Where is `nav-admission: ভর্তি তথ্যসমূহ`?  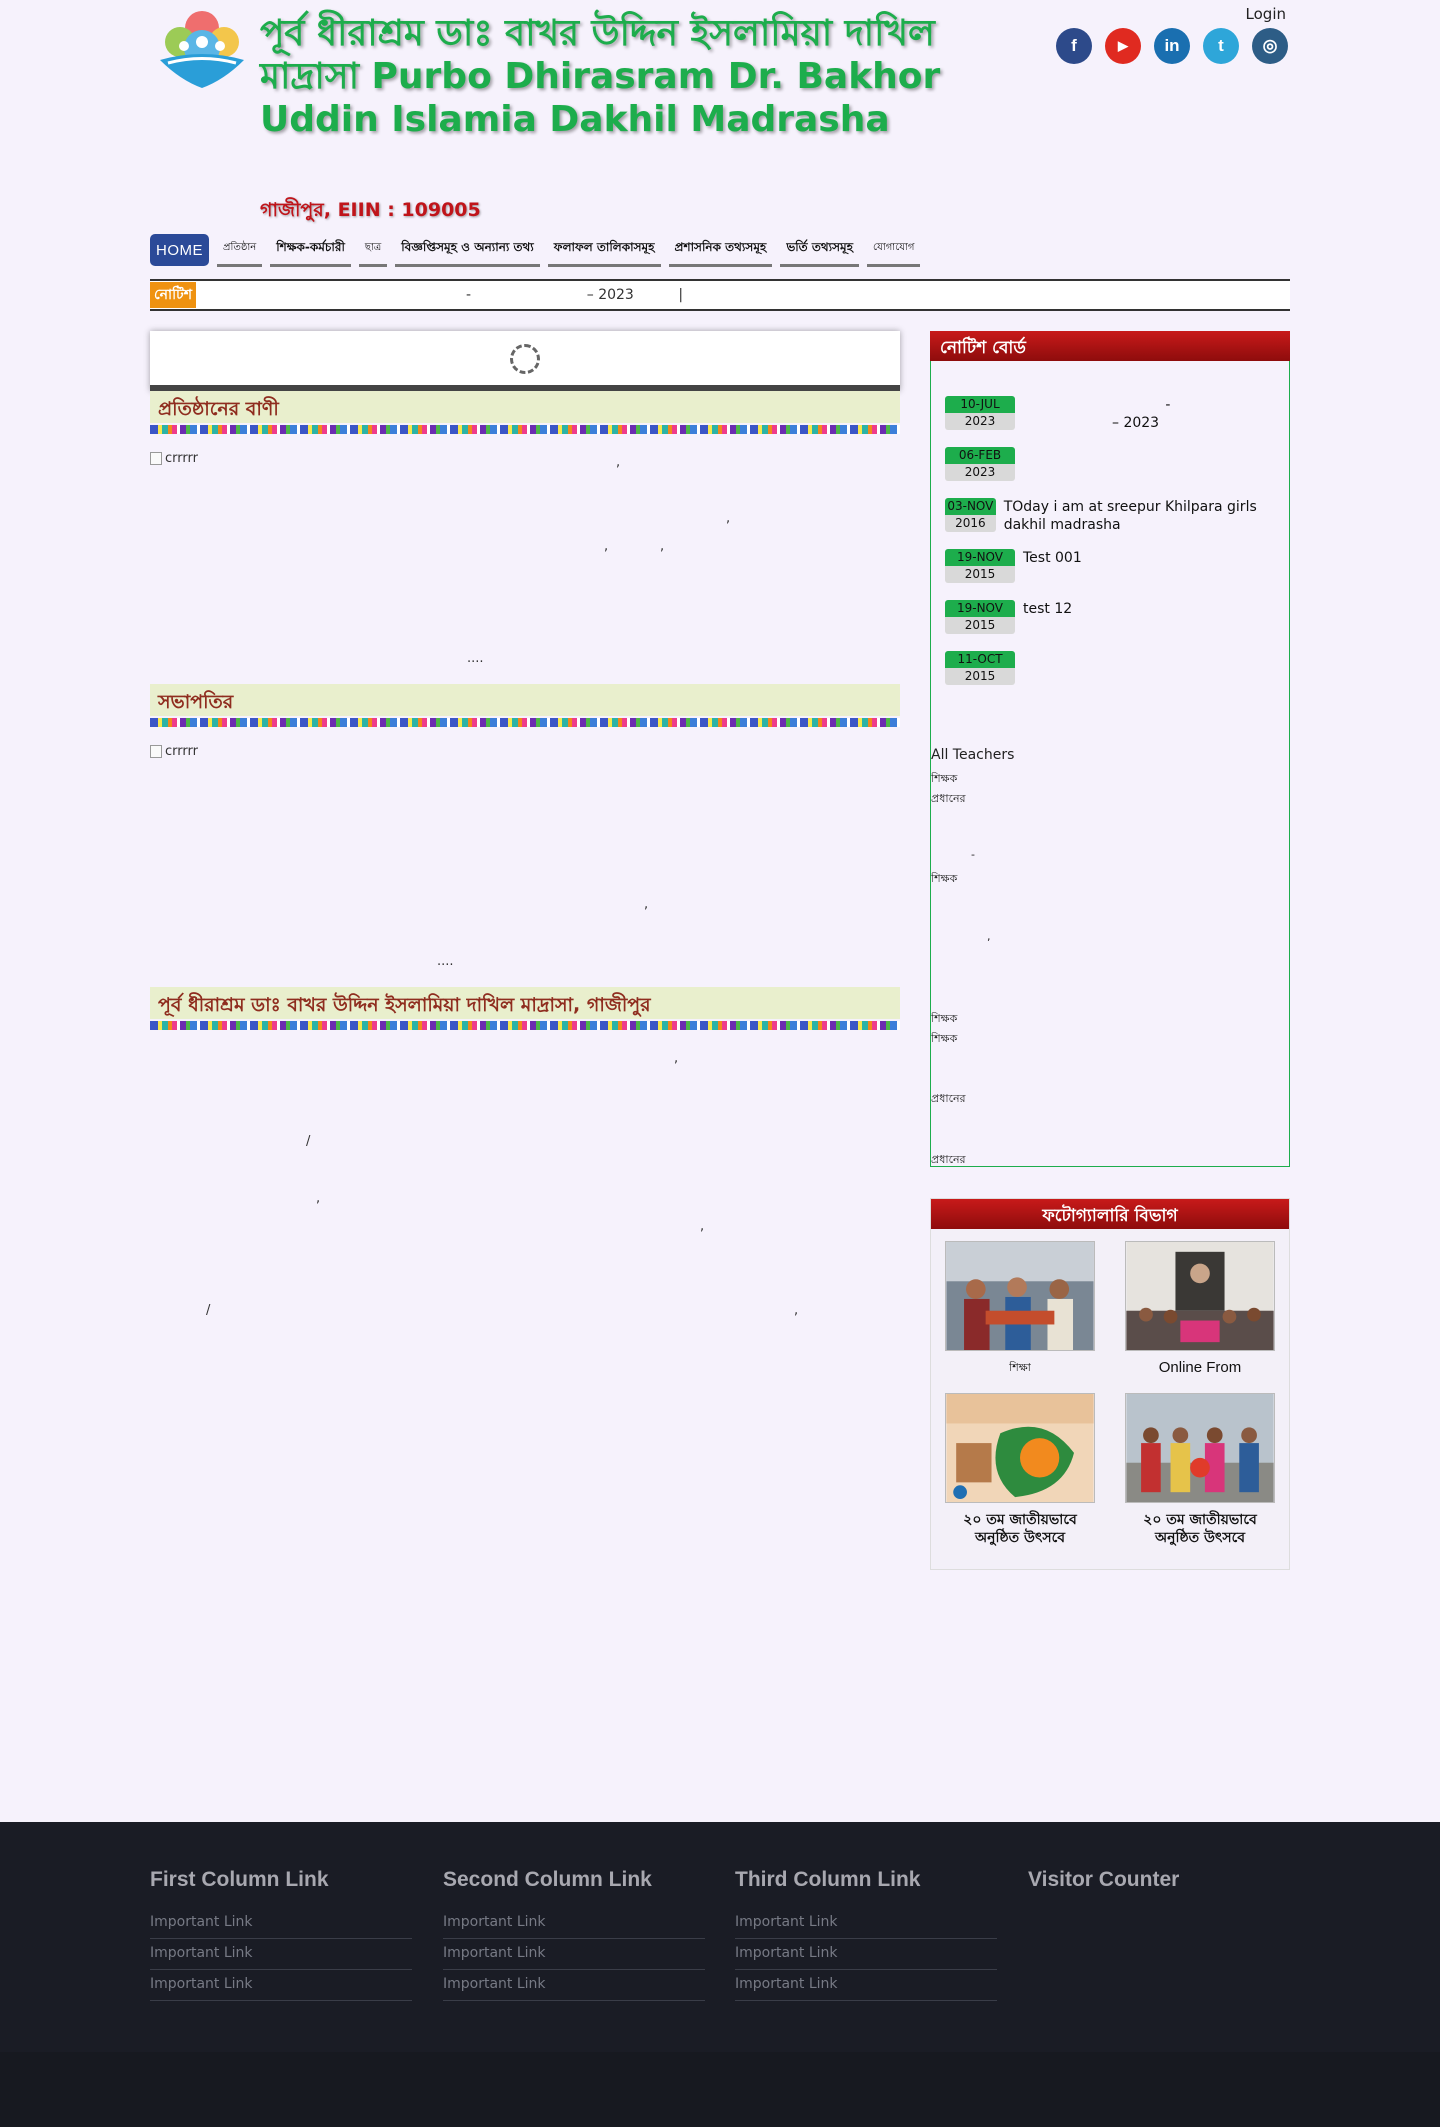 nav-admission: ভর্তি তথ্যসমূহ is located at coordinates (820, 250).